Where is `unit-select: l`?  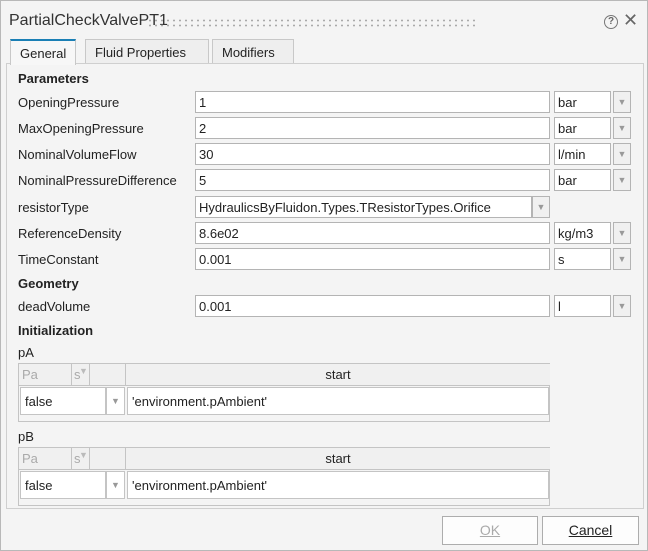
unit-select: l is located at coordinates (582, 306).